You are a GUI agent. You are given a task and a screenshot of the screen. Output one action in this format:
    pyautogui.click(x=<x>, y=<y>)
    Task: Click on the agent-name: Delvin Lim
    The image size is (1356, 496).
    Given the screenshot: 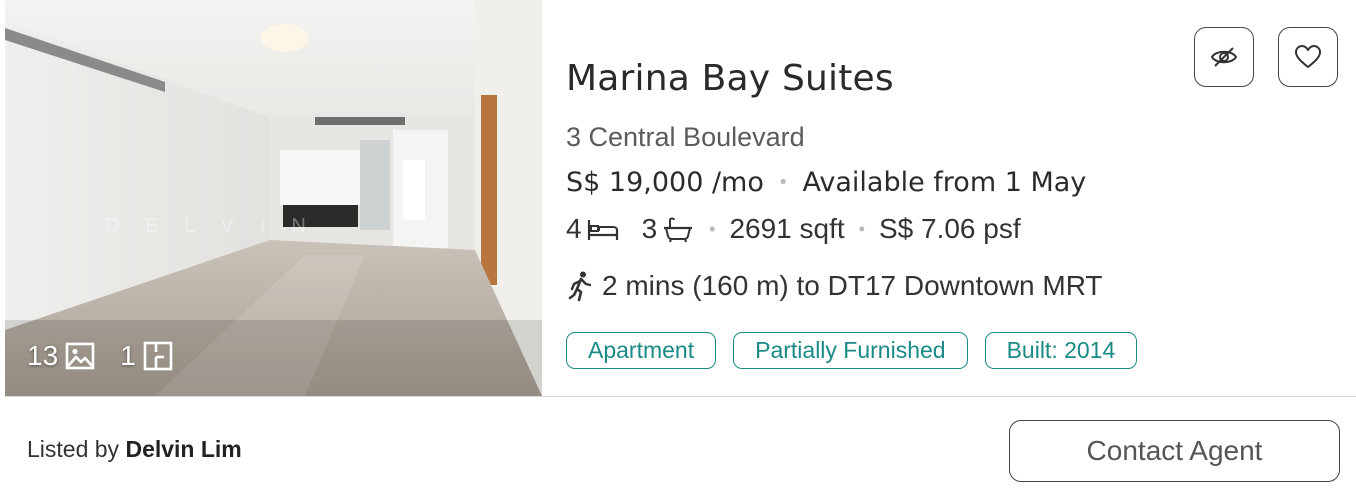 What is the action you would take?
    pyautogui.click(x=183, y=449)
    